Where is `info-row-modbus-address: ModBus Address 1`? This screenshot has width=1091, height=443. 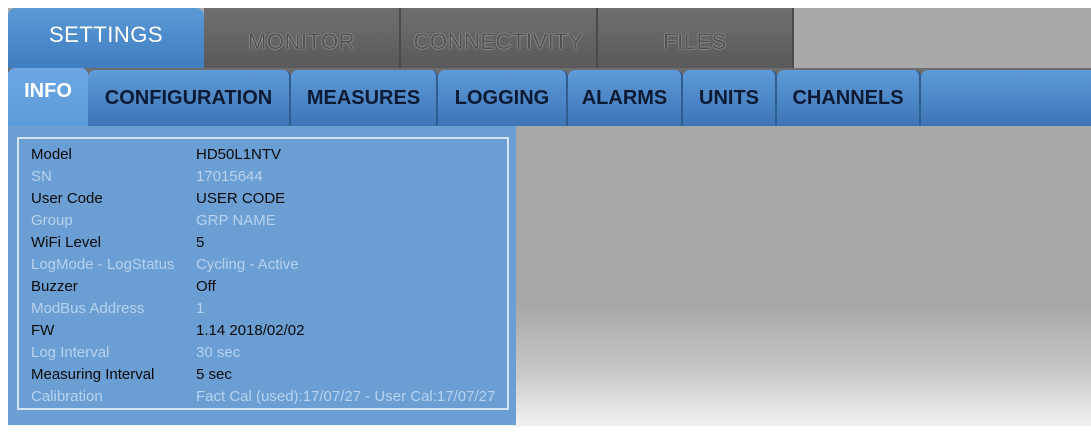
info-row-modbus-address: ModBus Address 1 is located at coordinates (271, 309).